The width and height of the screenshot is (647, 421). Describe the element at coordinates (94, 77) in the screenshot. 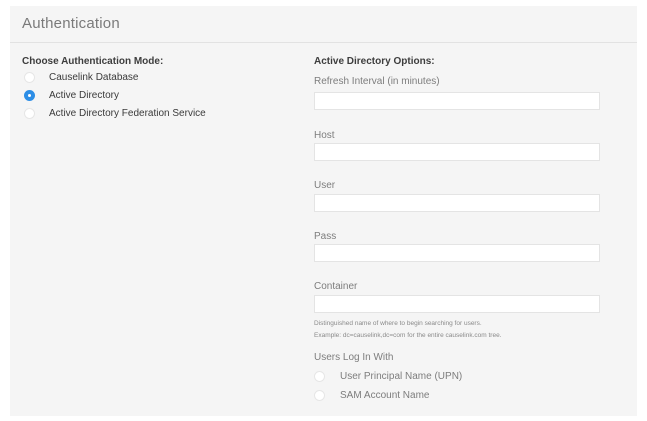

I see `auth-mode-option-label: Causelink Database` at that location.